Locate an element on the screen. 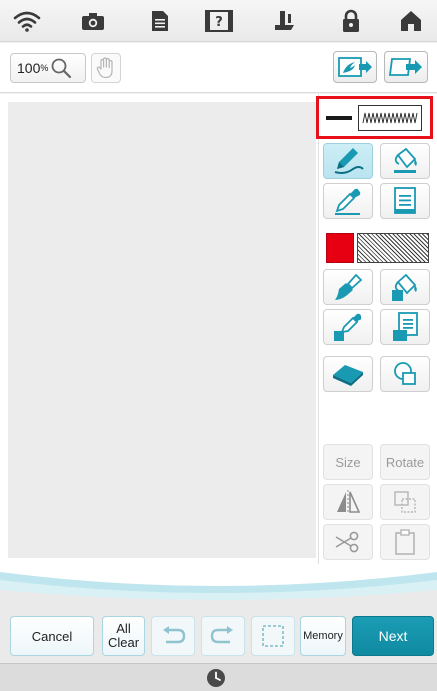  select-button is located at coordinates (273, 636).